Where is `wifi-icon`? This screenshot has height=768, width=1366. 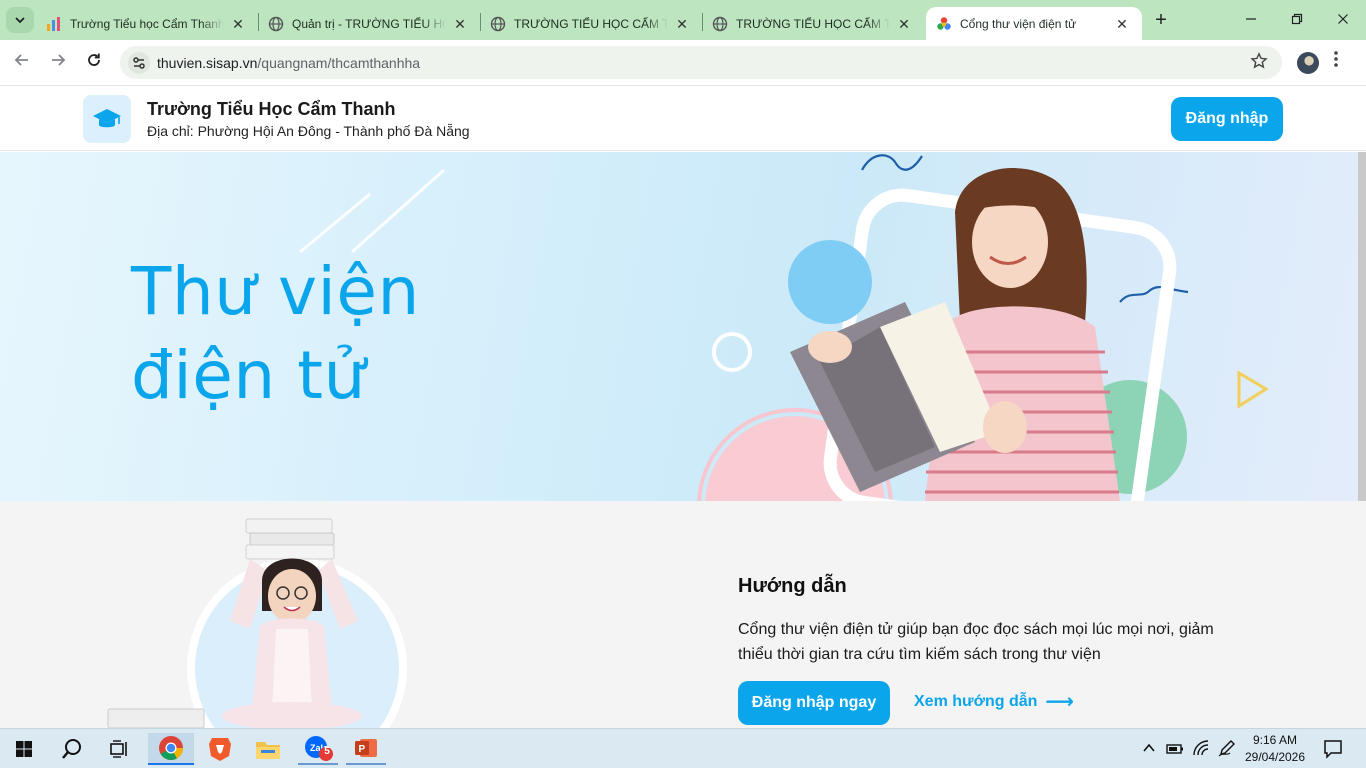 wifi-icon is located at coordinates (1201, 748).